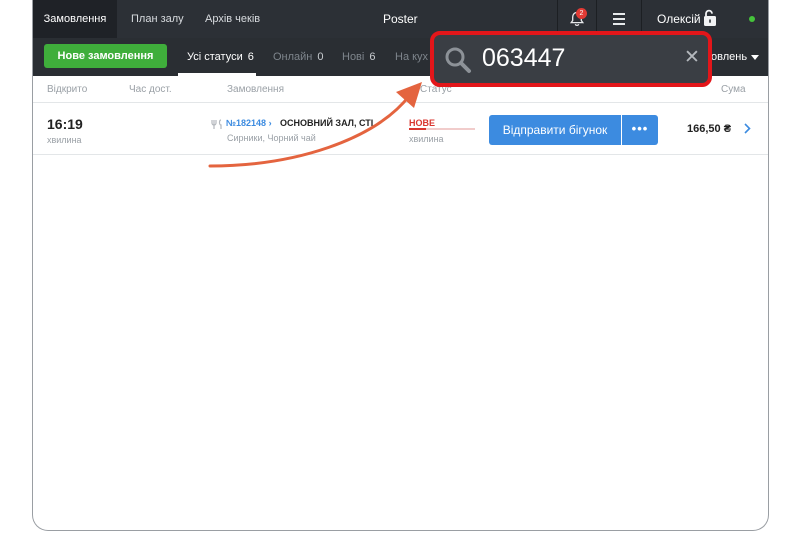 The height and width of the screenshot is (533, 800). I want to click on menu-icon, so click(619, 20).